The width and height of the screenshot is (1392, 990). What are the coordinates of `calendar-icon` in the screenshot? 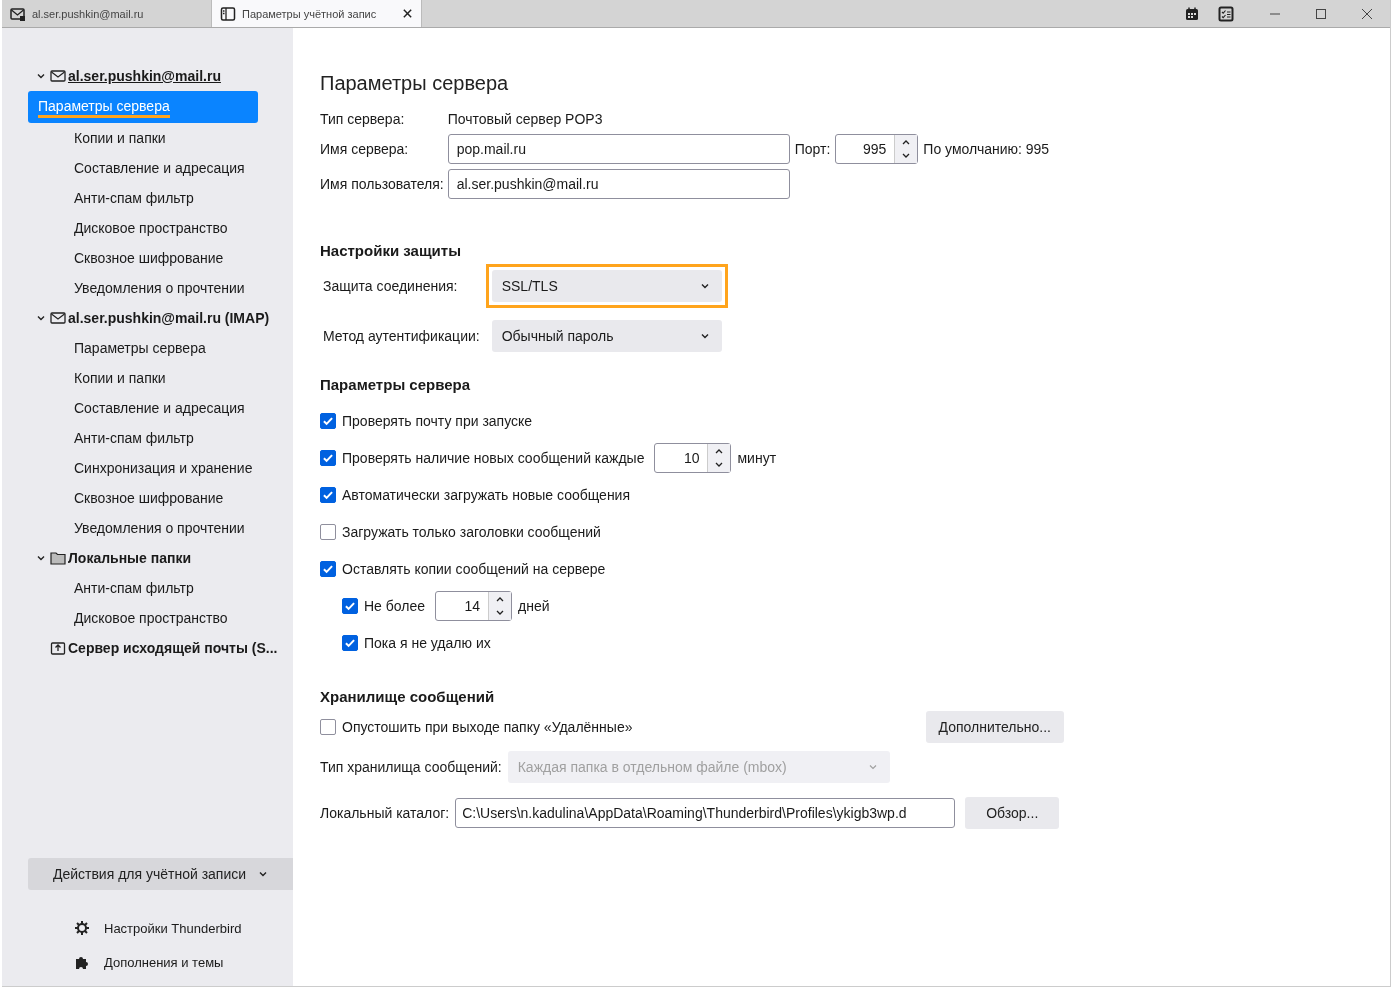 It's located at (1192, 13).